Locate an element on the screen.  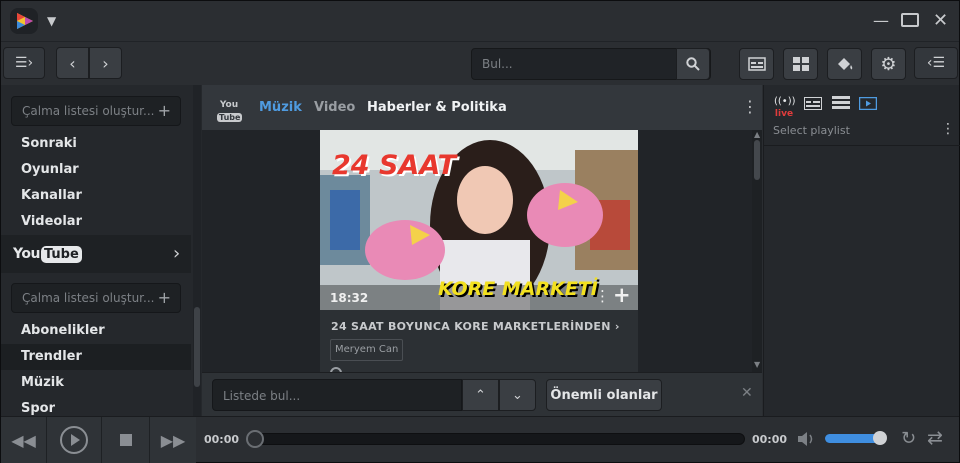
right-panel-toggle-icon: ‹☰ is located at coordinates (936, 63).